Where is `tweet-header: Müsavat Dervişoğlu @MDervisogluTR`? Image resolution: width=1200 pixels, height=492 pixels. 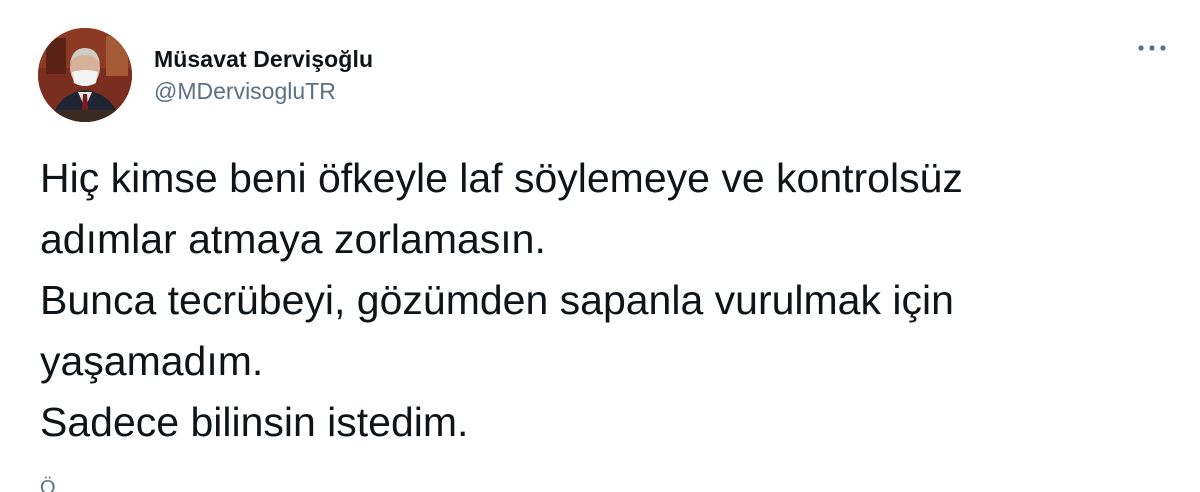 tweet-header: Müsavat Dervişoğlu @MDervisogluTR is located at coordinates (205, 75).